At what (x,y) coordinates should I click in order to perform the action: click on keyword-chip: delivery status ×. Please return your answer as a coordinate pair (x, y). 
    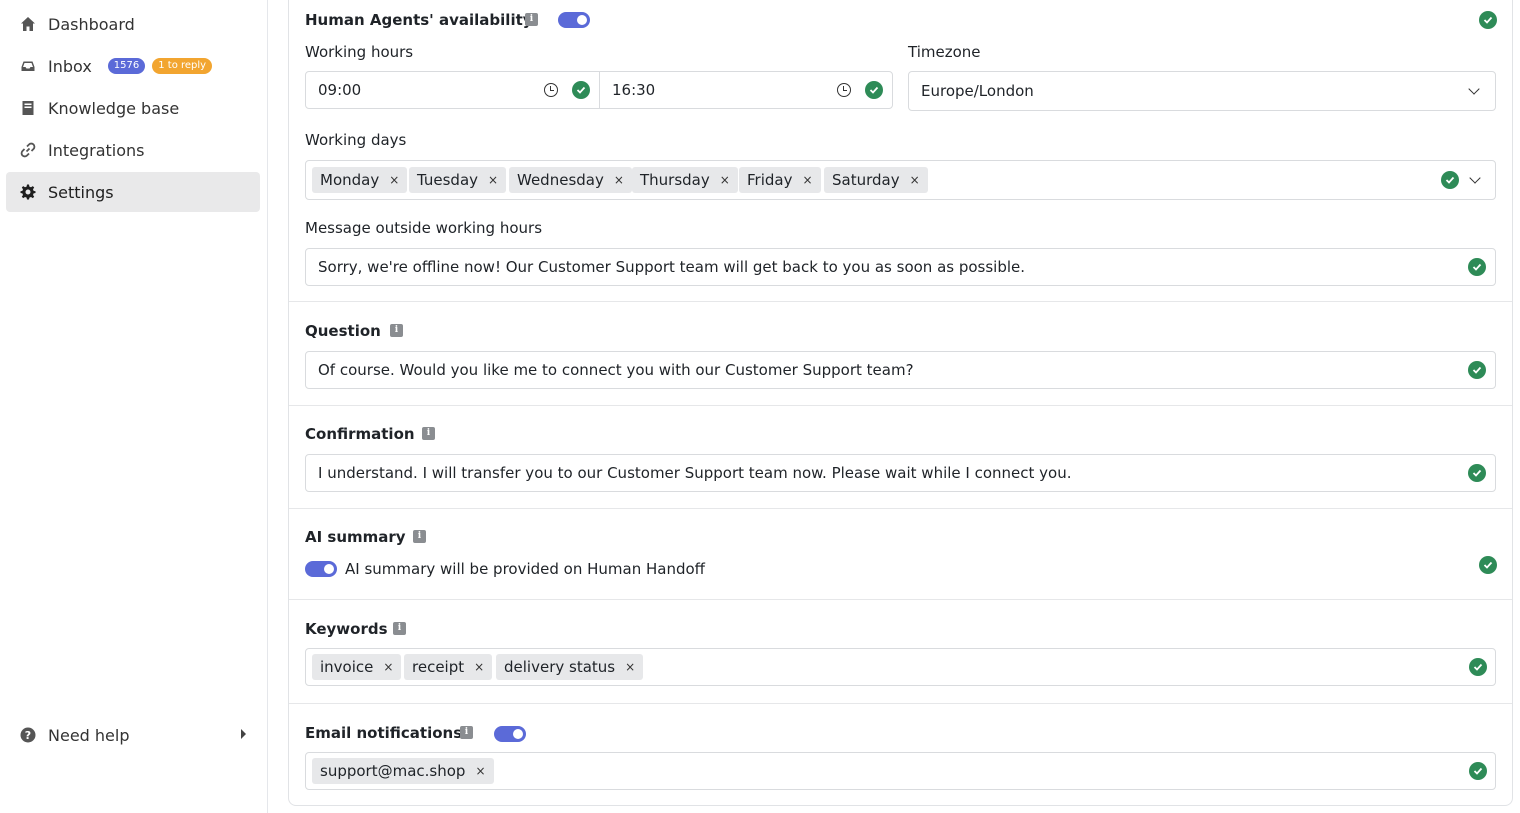
    Looking at the image, I should click on (570, 667).